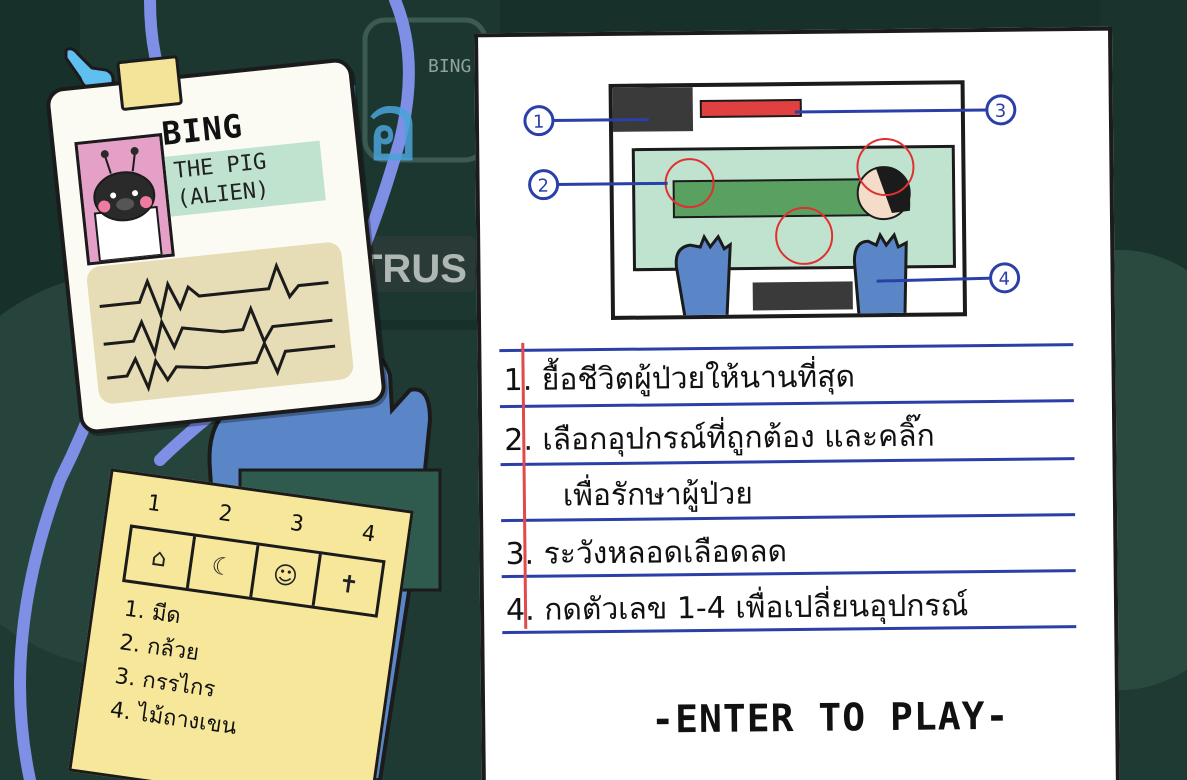 The image size is (1187, 780). Describe the element at coordinates (241, 677) in the screenshot. I see `tool-list: 1. มีด 2. กล้วย 3. กรรไกร 4. ไม้ถางเขน` at that location.